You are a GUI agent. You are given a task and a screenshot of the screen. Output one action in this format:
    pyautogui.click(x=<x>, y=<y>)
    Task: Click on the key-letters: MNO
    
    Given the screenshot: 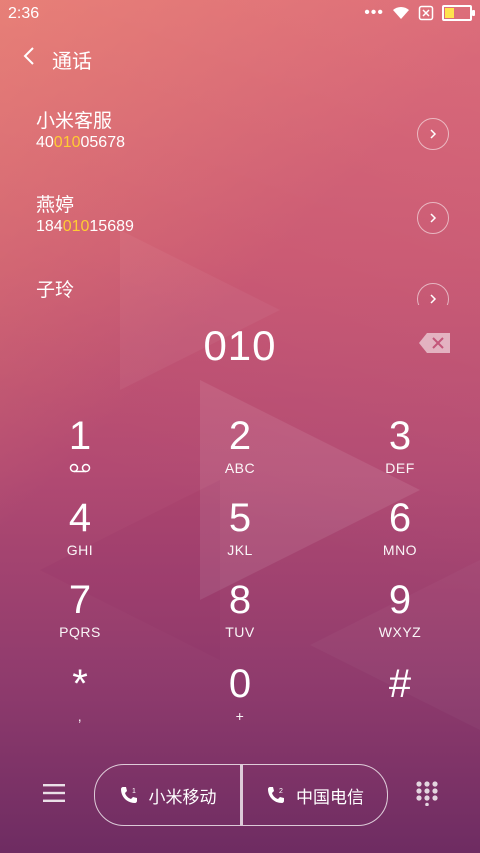 What is the action you would take?
    pyautogui.click(x=400, y=550)
    